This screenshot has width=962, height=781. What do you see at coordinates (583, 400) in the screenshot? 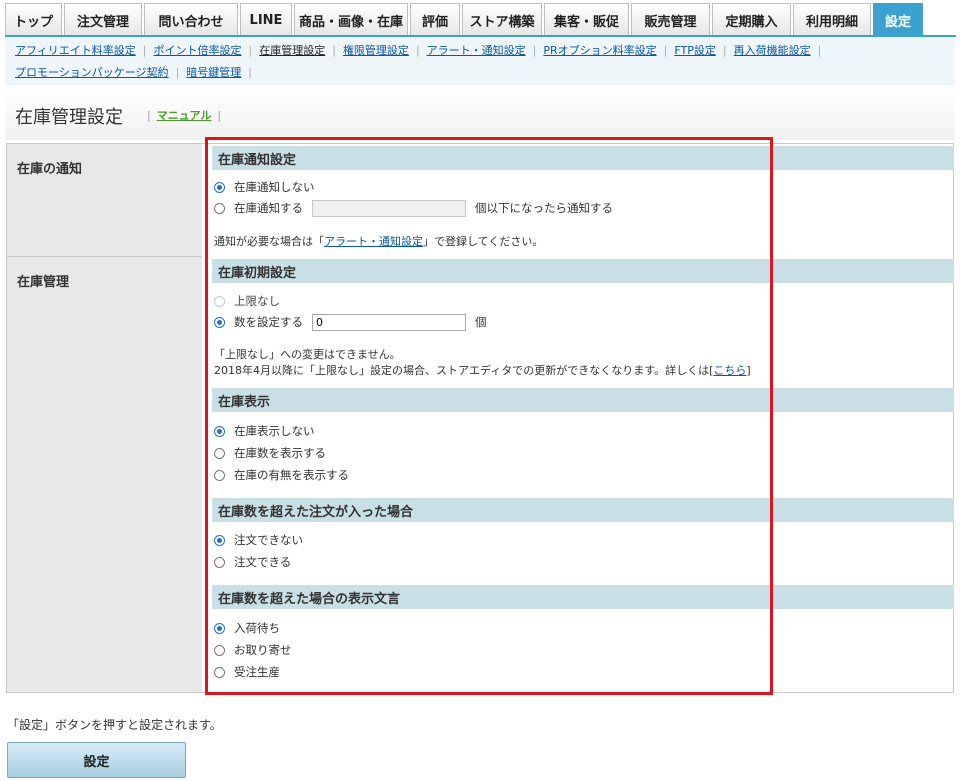
I see `section-display-heading: 在庫表示` at bounding box center [583, 400].